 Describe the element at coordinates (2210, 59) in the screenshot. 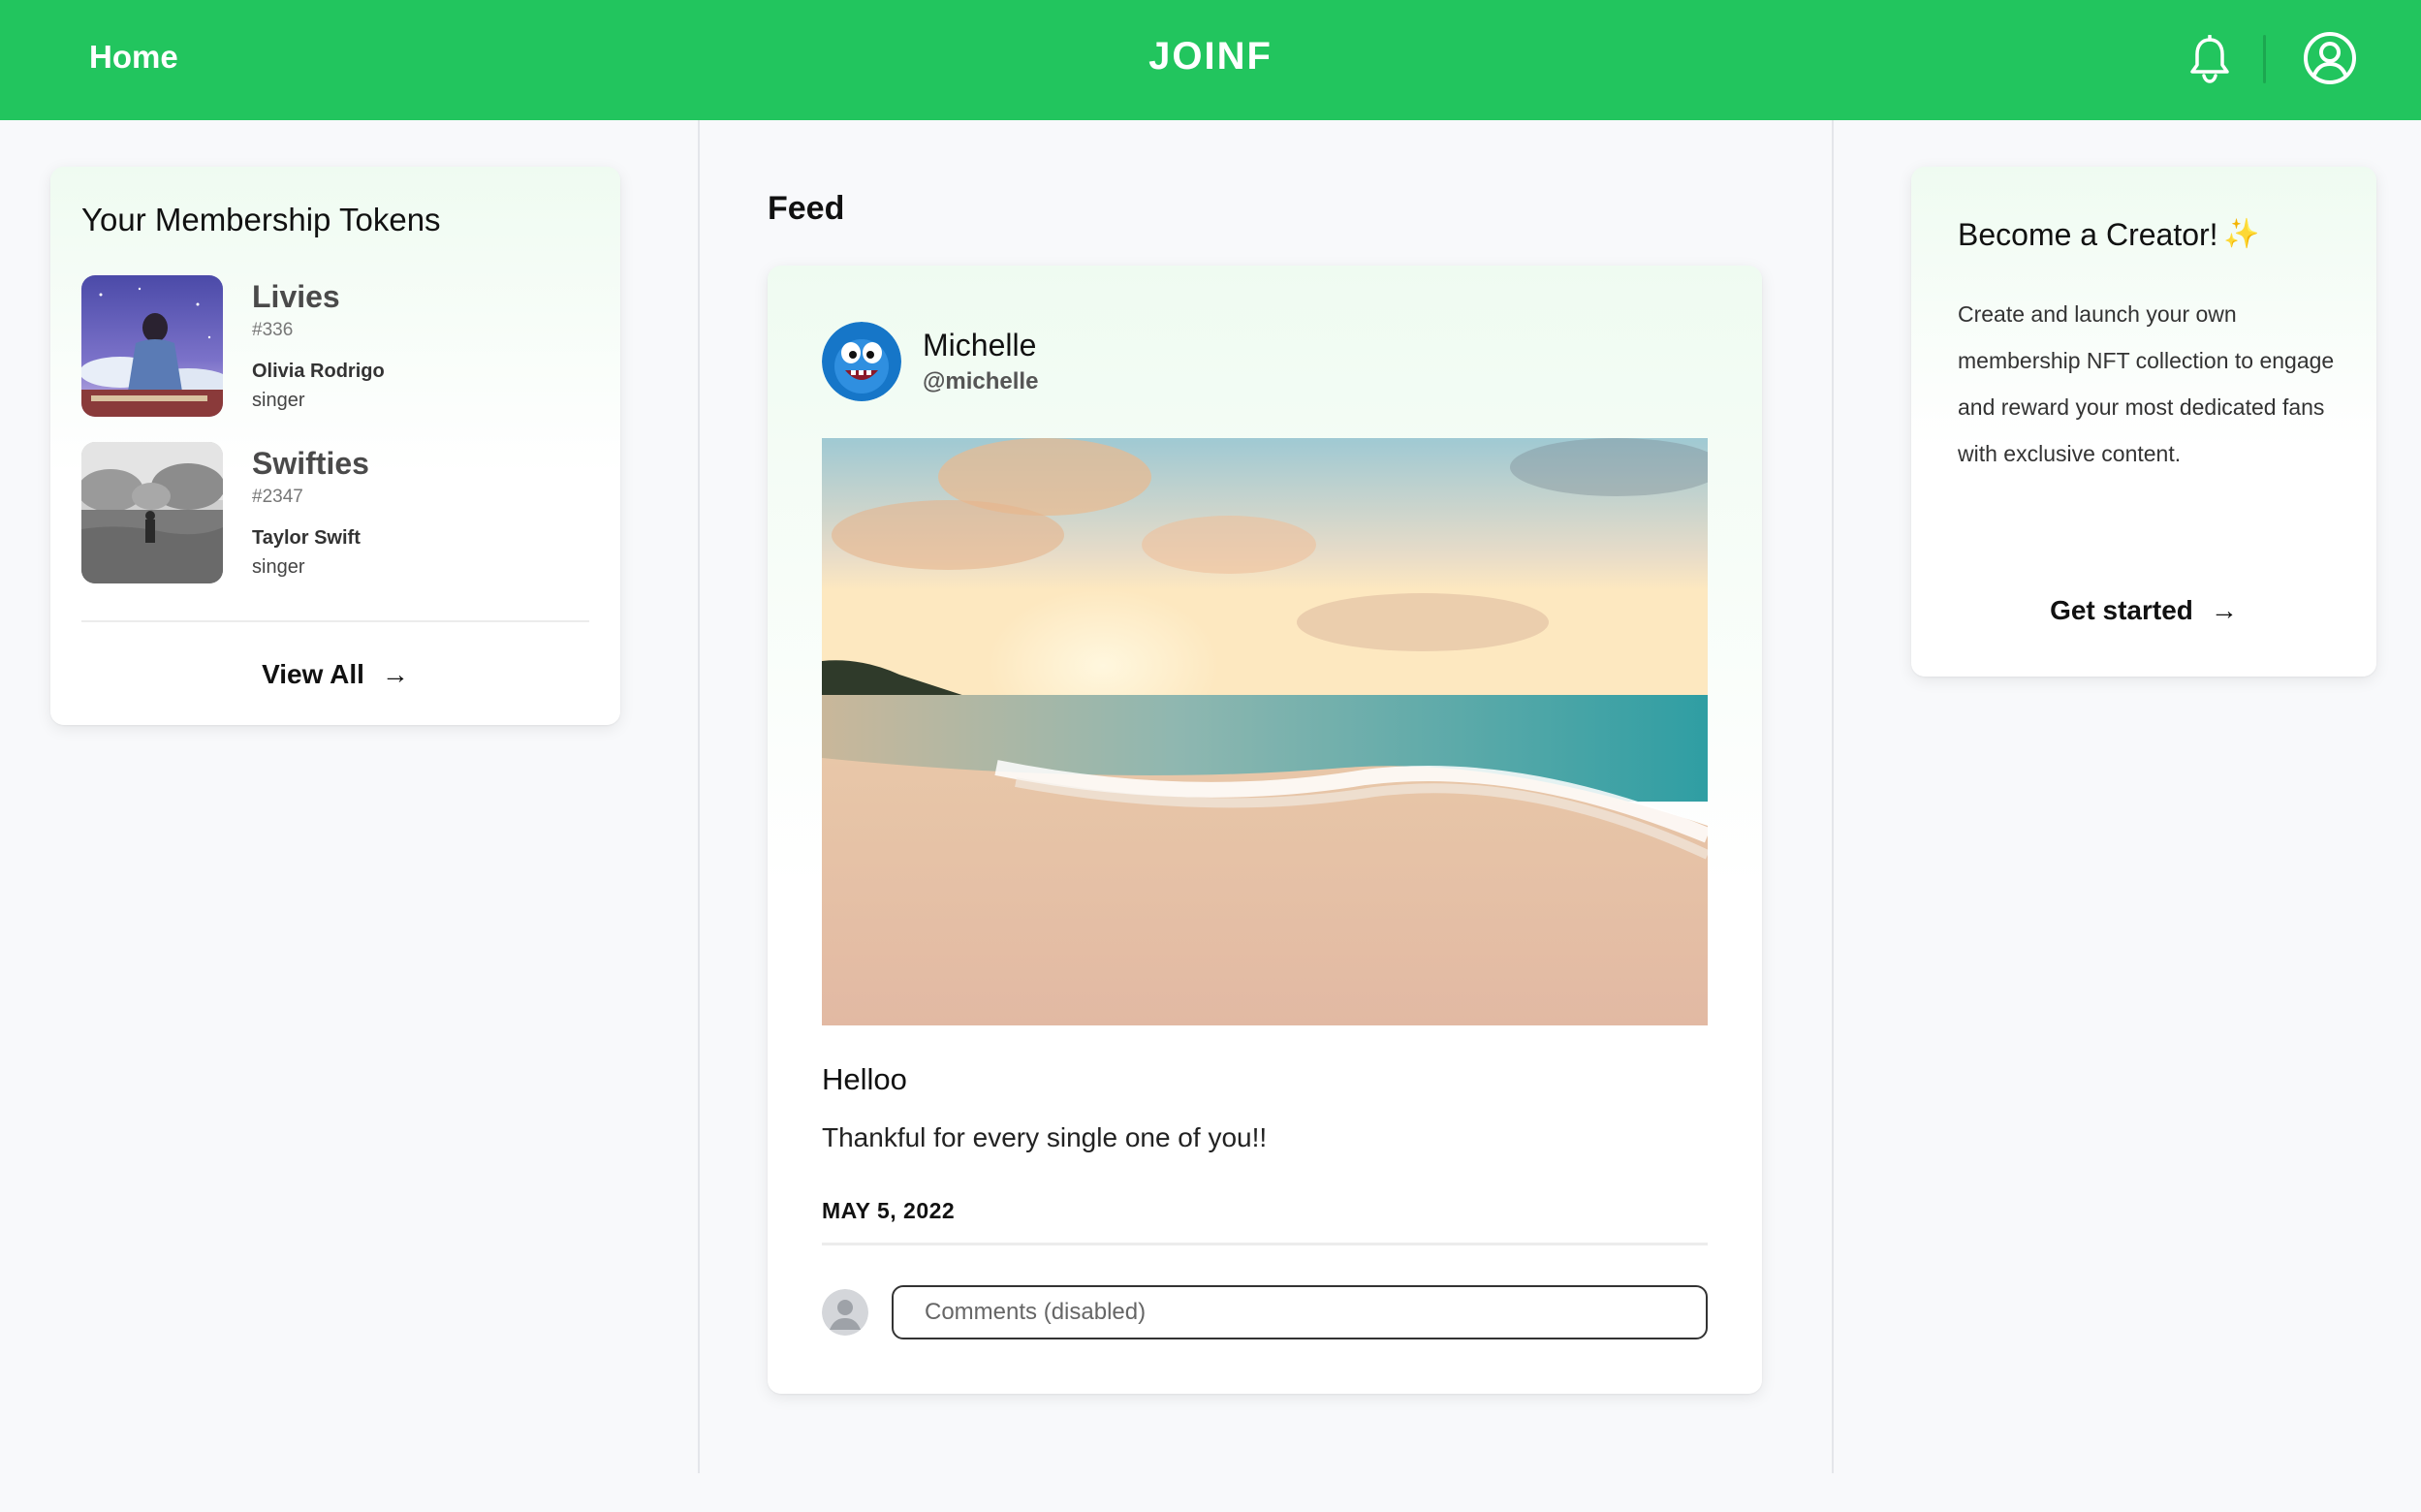

I see `bell-icon` at that location.